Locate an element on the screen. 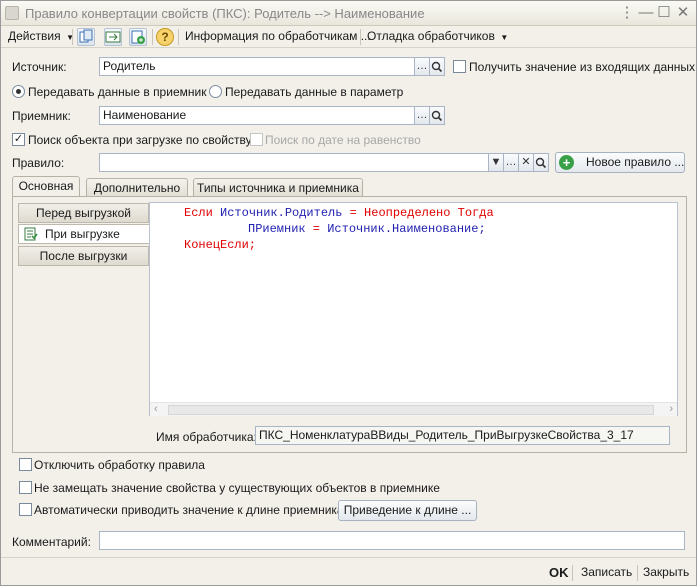 The width and height of the screenshot is (697, 586). pass-to-receiver-radio is located at coordinates (18, 91).